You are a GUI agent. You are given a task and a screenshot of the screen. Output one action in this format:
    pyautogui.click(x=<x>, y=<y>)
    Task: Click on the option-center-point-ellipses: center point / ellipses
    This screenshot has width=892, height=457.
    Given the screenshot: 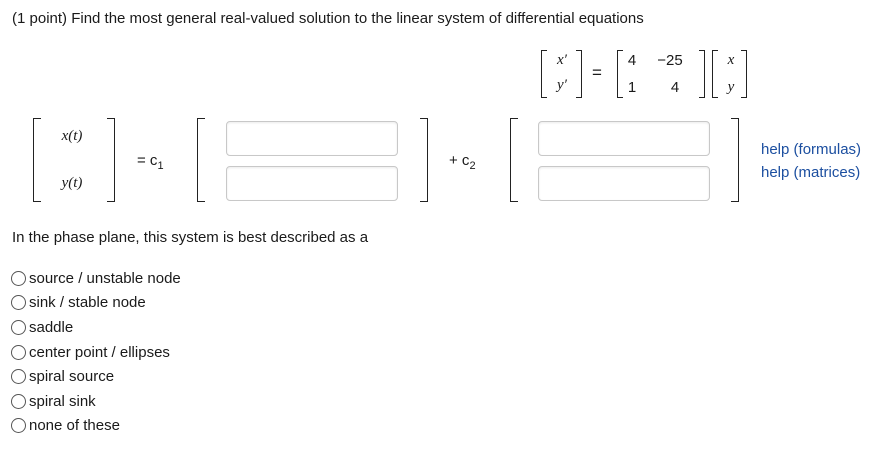 What is the action you would take?
    pyautogui.click(x=90, y=352)
    